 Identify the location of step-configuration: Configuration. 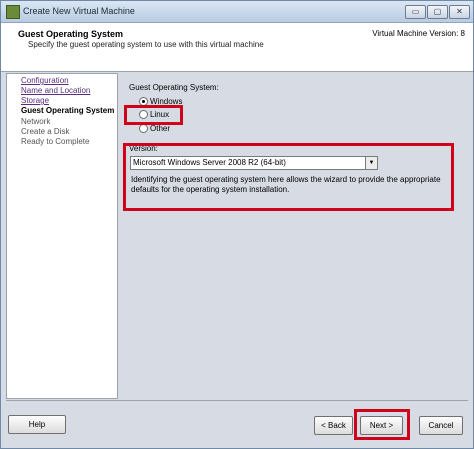
(45, 80).